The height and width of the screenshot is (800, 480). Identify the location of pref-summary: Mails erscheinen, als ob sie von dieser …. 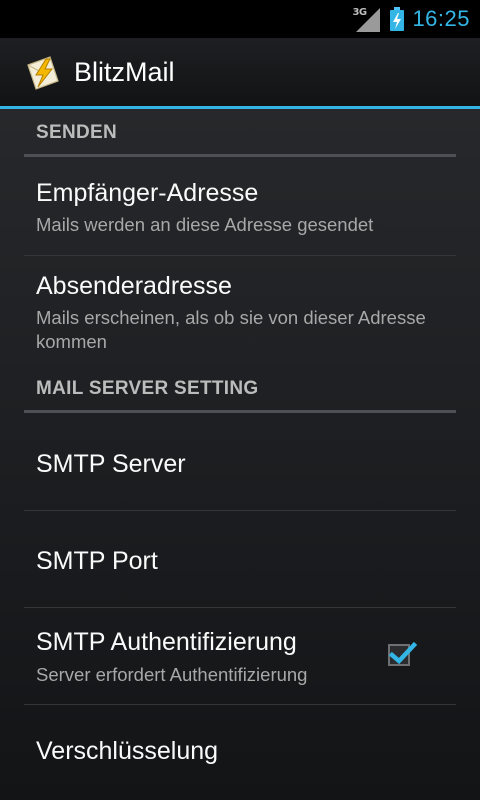
(231, 329).